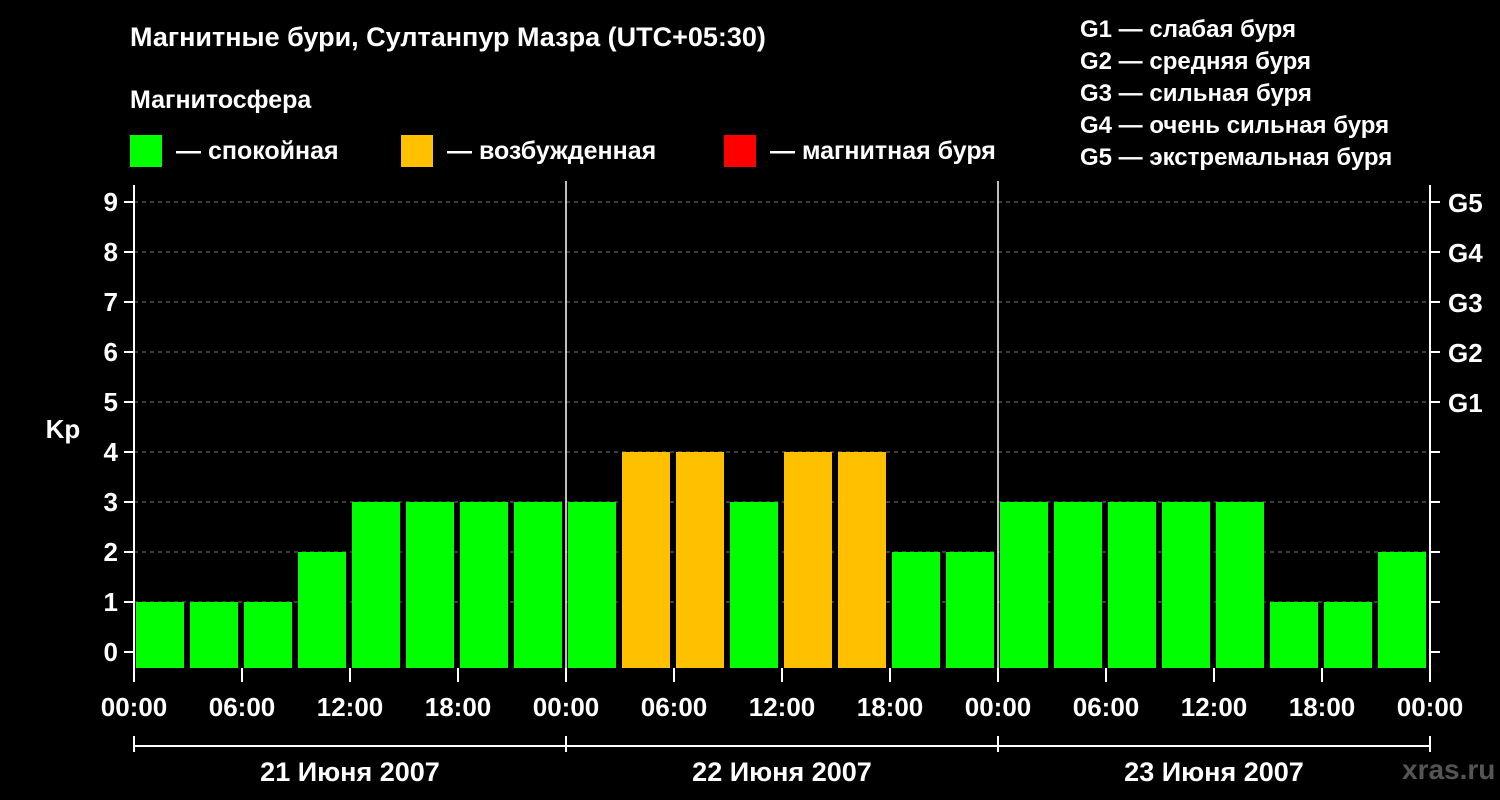 This screenshot has width=1500, height=800. I want to click on y-tick-label: 1, so click(111, 602).